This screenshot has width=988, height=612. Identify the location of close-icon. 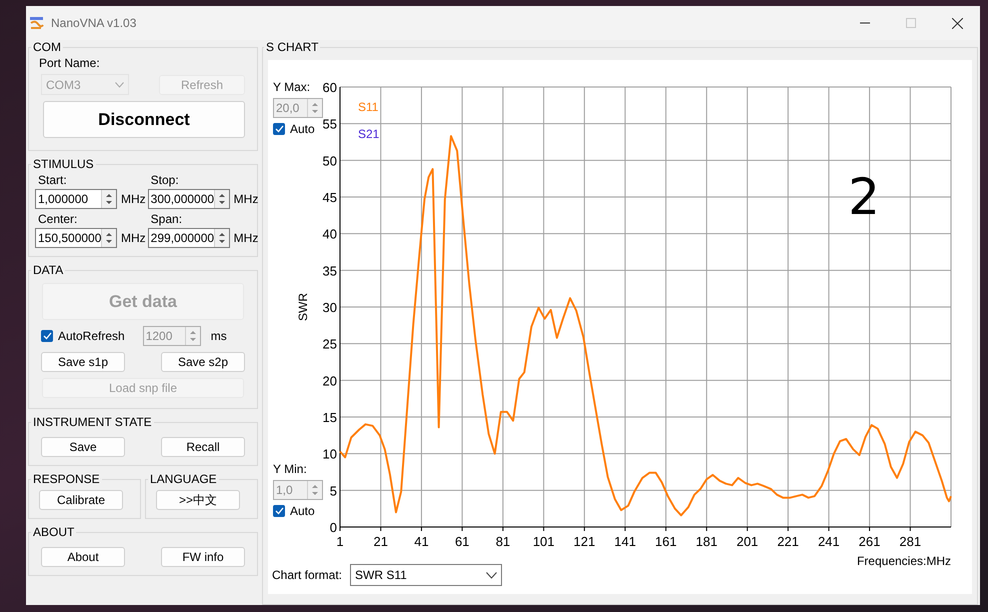
(957, 23).